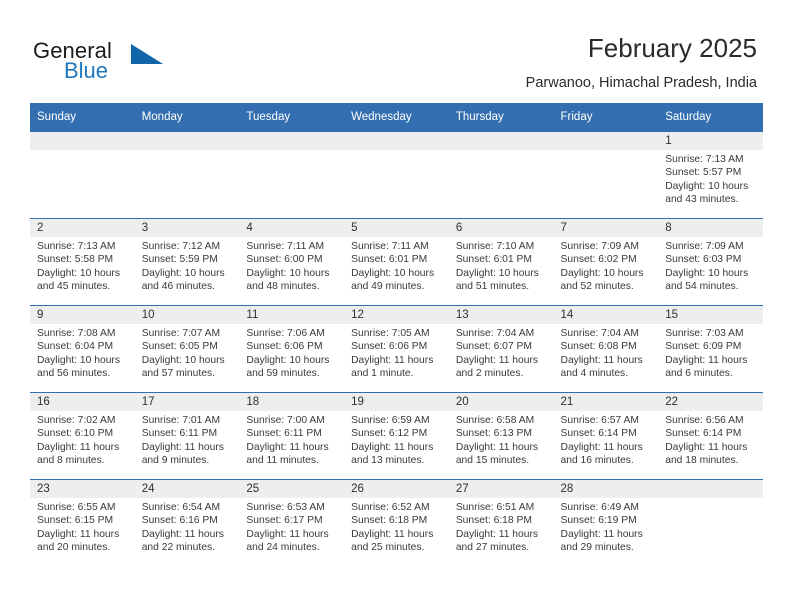  I want to click on sunset-text: Sunset: 6:11 PM, so click(284, 434).